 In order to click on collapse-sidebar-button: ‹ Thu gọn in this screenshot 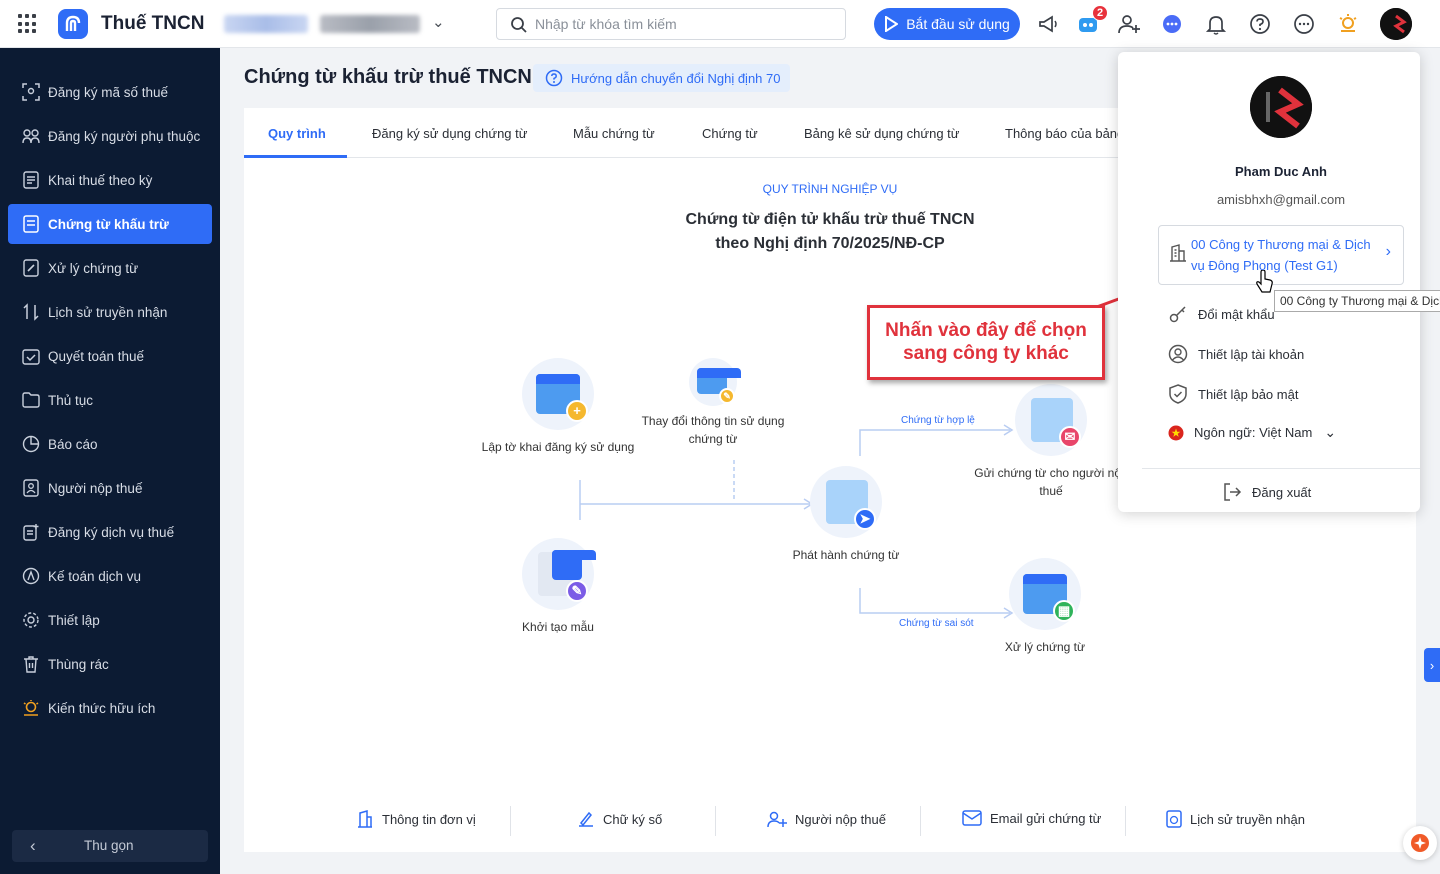, I will do `click(110, 846)`.